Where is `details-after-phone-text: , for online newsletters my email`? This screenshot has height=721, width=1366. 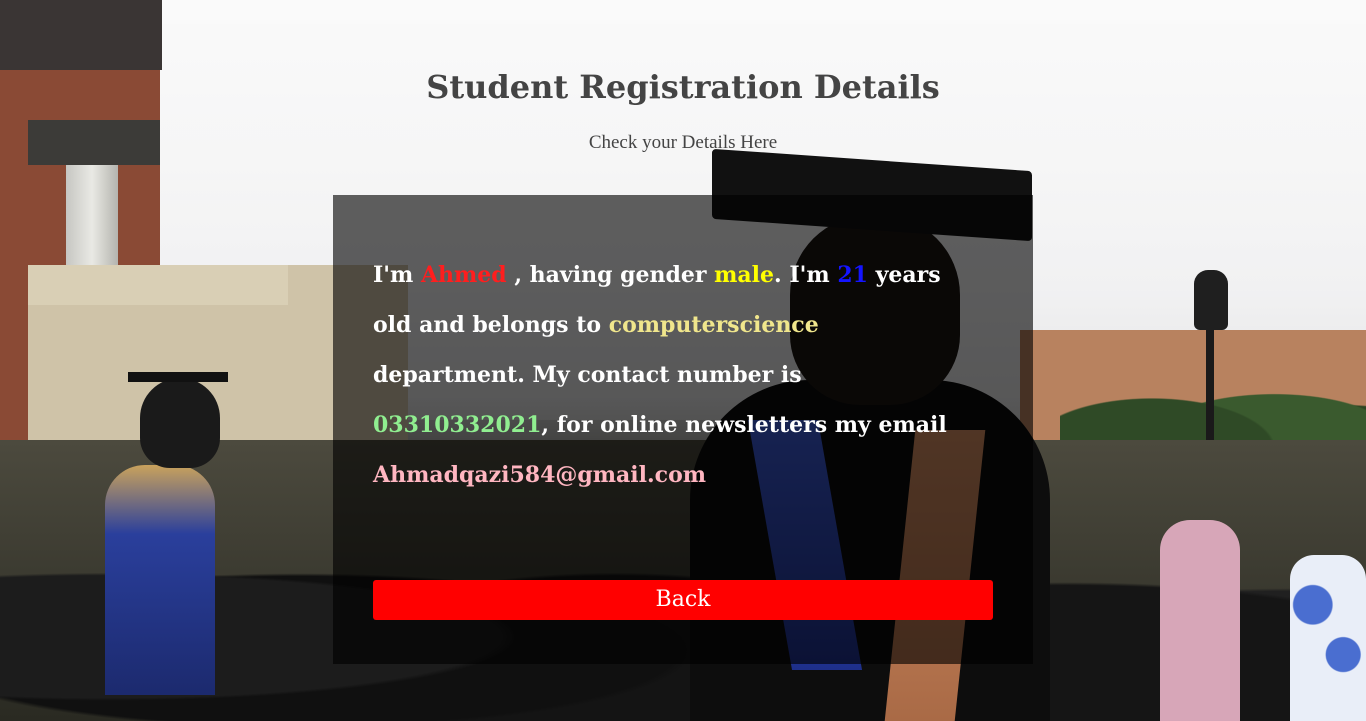
details-after-phone-text: , for online newsletters my email is located at coordinates (744, 425).